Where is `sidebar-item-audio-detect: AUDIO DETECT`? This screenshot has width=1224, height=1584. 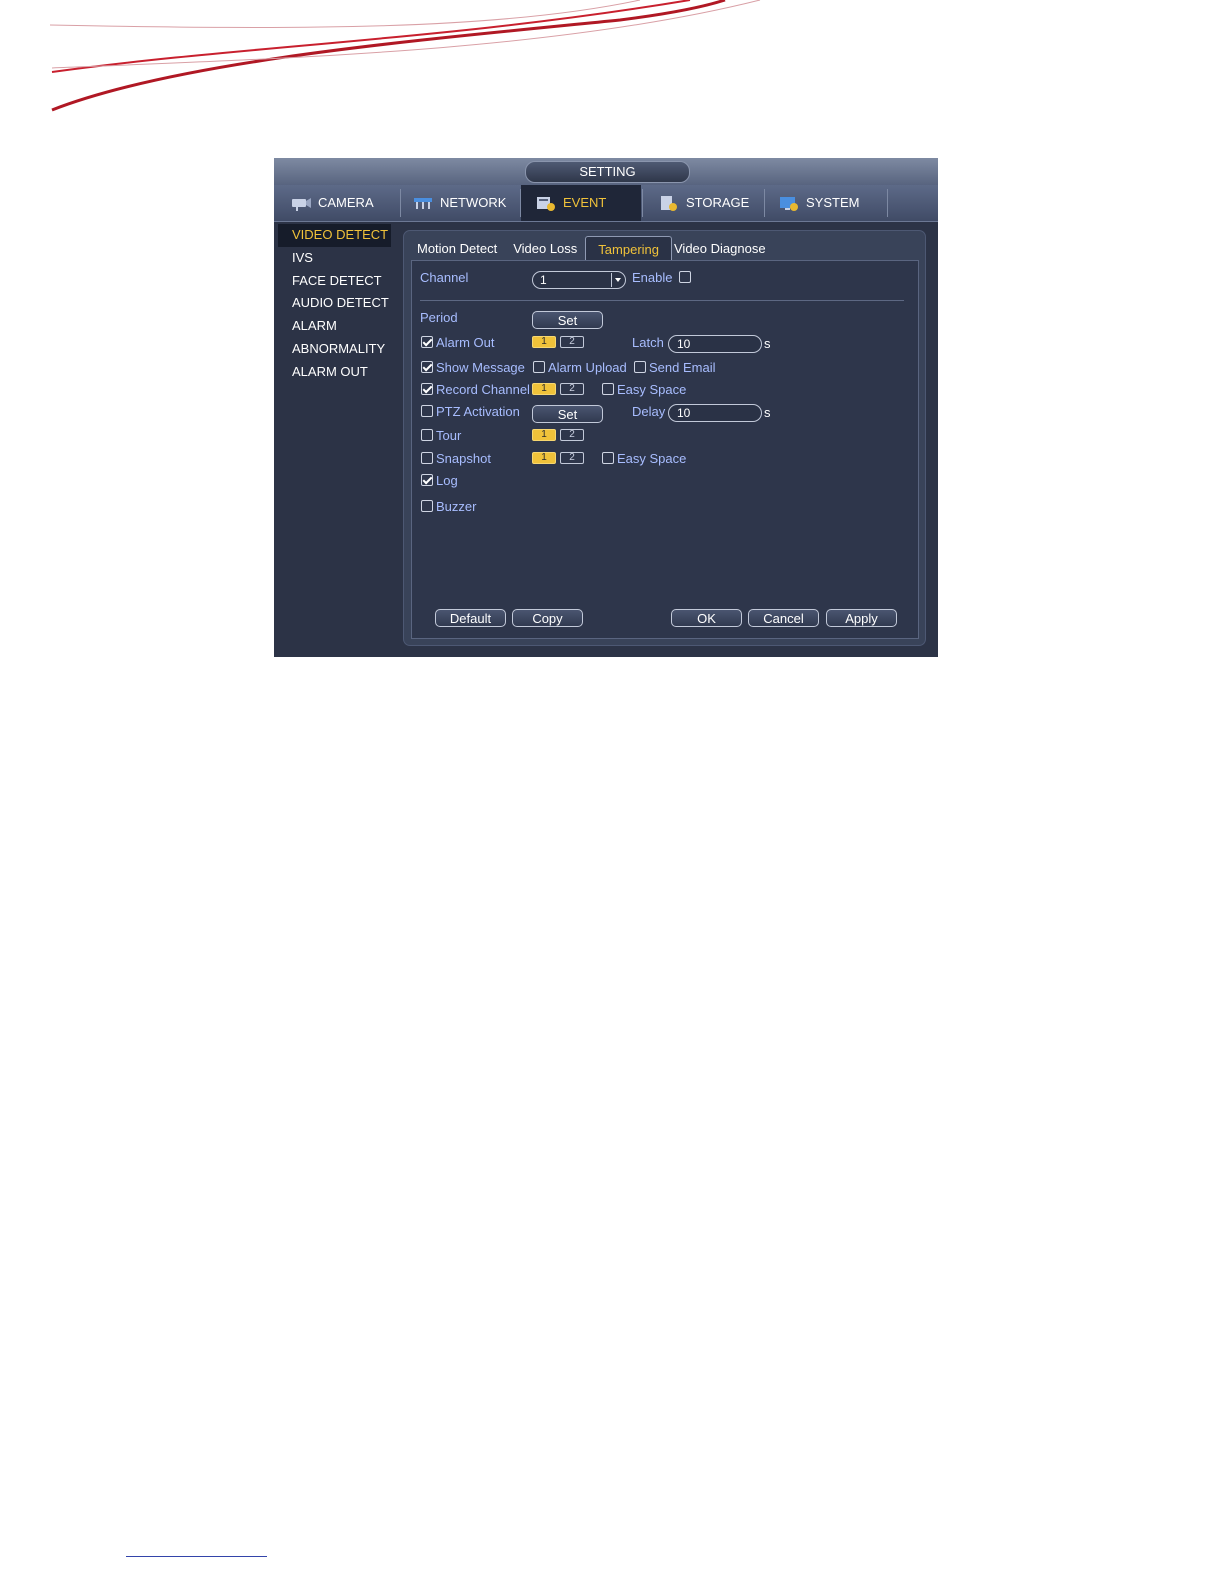 sidebar-item-audio-detect: AUDIO DETECT is located at coordinates (334, 303).